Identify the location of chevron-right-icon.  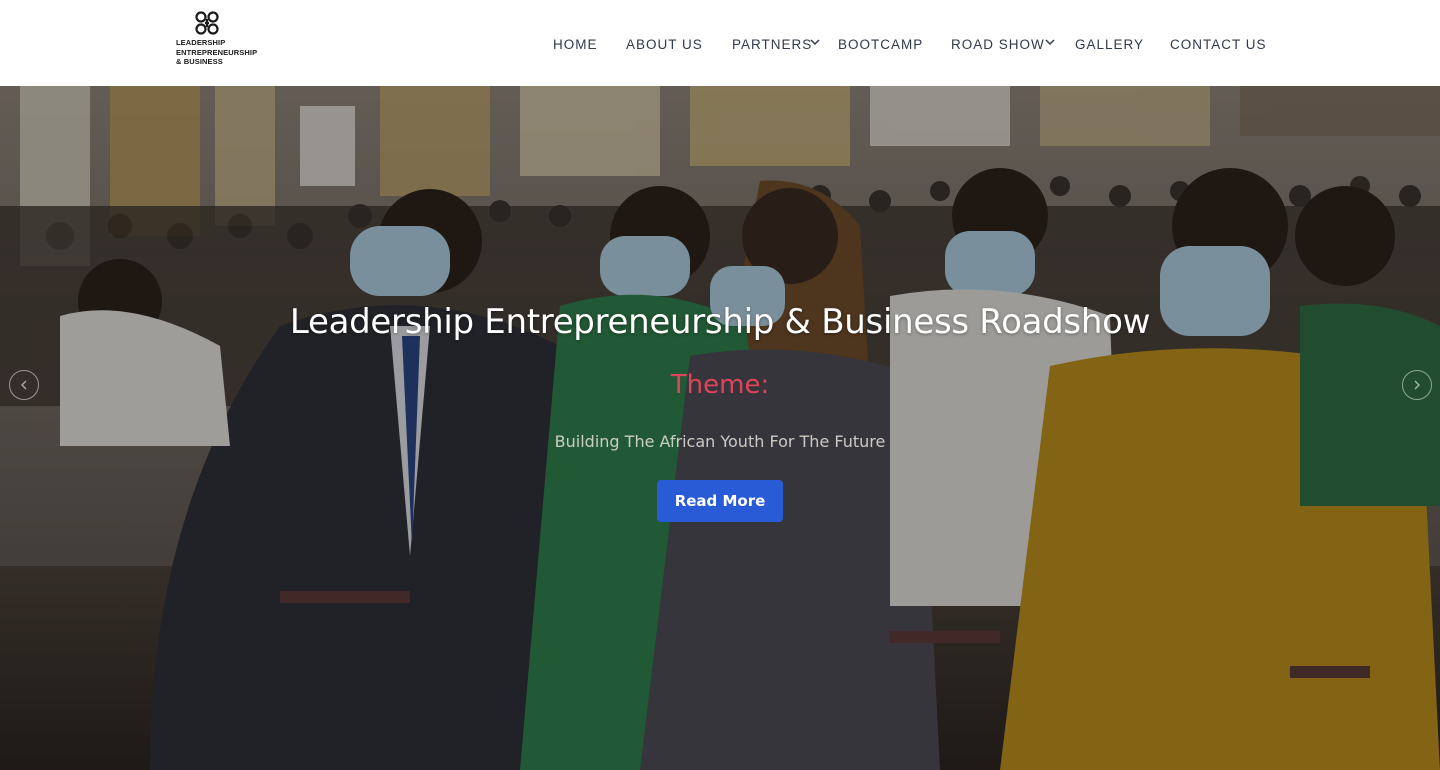
(1417, 385).